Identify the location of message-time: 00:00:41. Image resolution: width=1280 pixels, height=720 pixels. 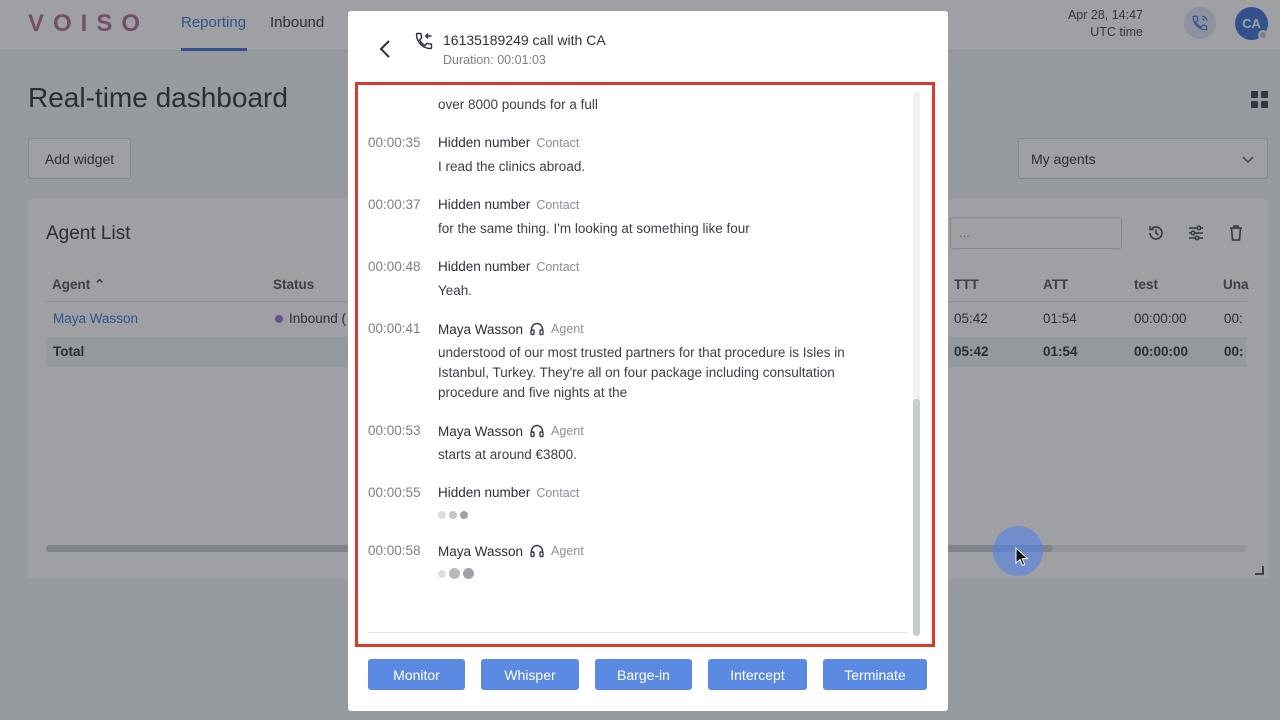
(394, 328).